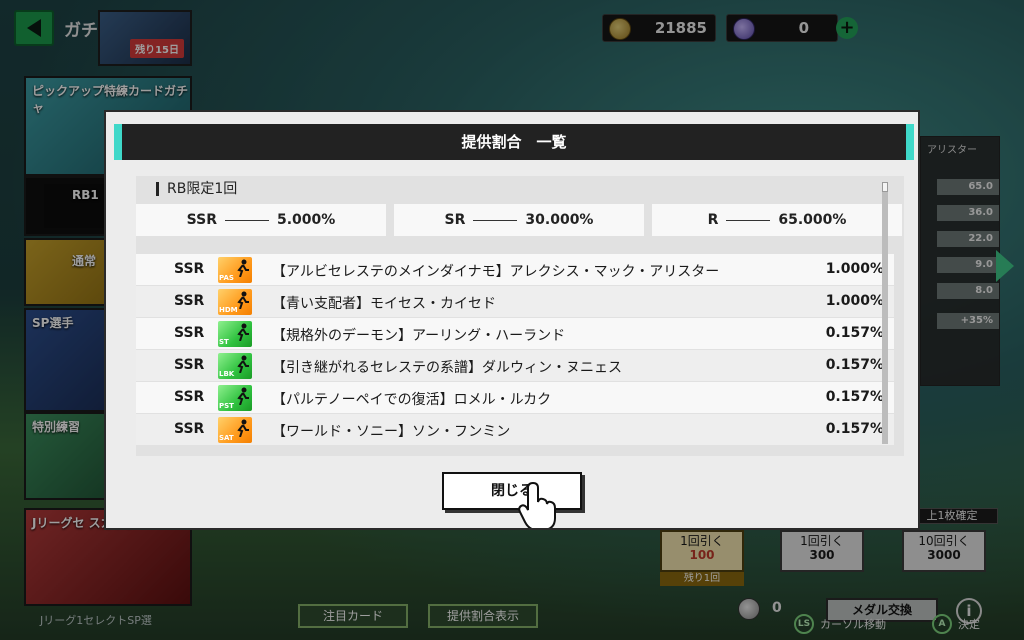 The height and width of the screenshot is (640, 1024). Describe the element at coordinates (515, 302) in the screenshot. I see `list-item: SSR HDM 【青い支配者】モイセス・カイセド 1.000%` at that location.